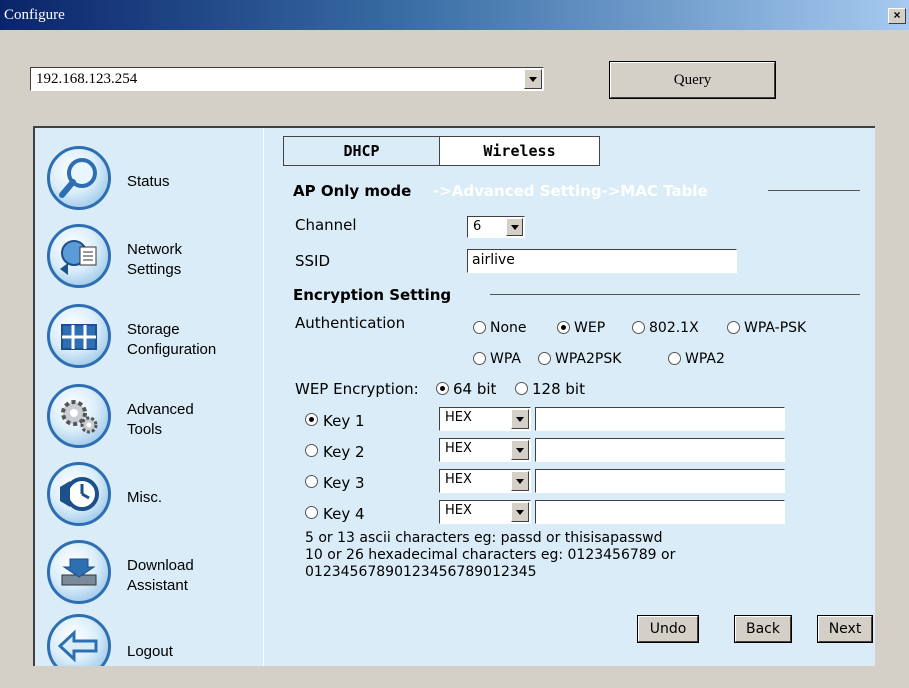  What do you see at coordinates (172, 339) in the screenshot?
I see `sidebar-item-label: Storage Configuration` at bounding box center [172, 339].